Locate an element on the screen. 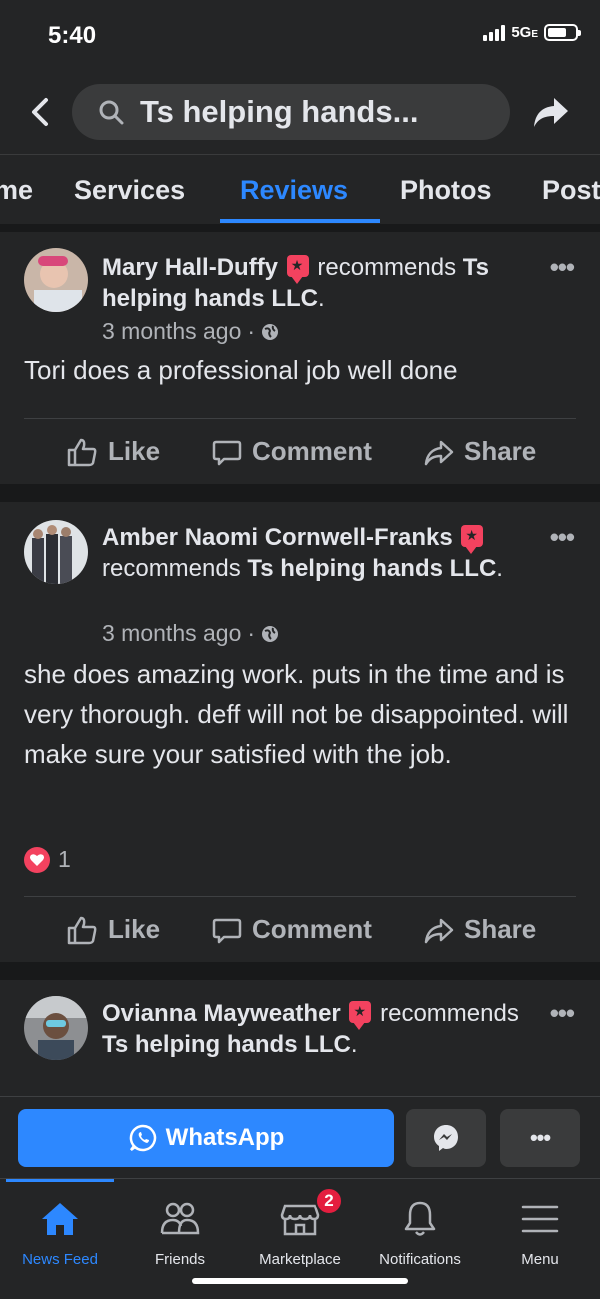  status-bar: 5:40 5GE is located at coordinates (300, 36).